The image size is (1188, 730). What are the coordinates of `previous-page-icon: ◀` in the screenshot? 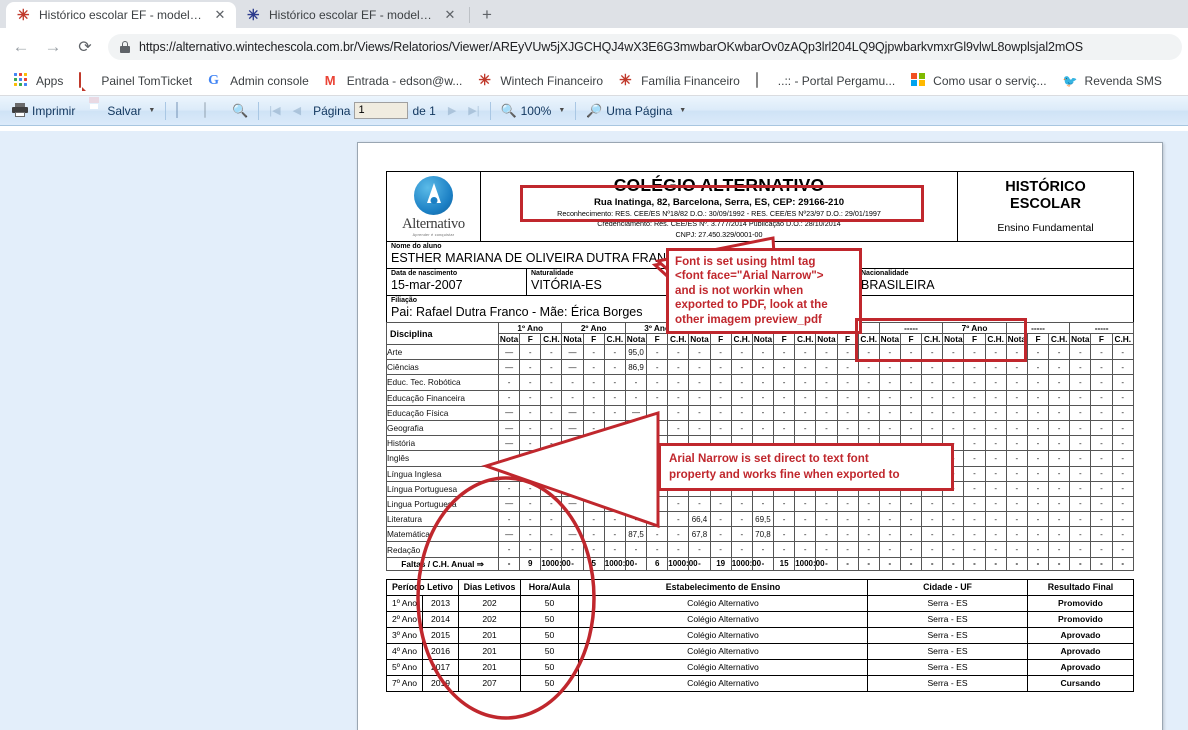 It's located at (297, 111).